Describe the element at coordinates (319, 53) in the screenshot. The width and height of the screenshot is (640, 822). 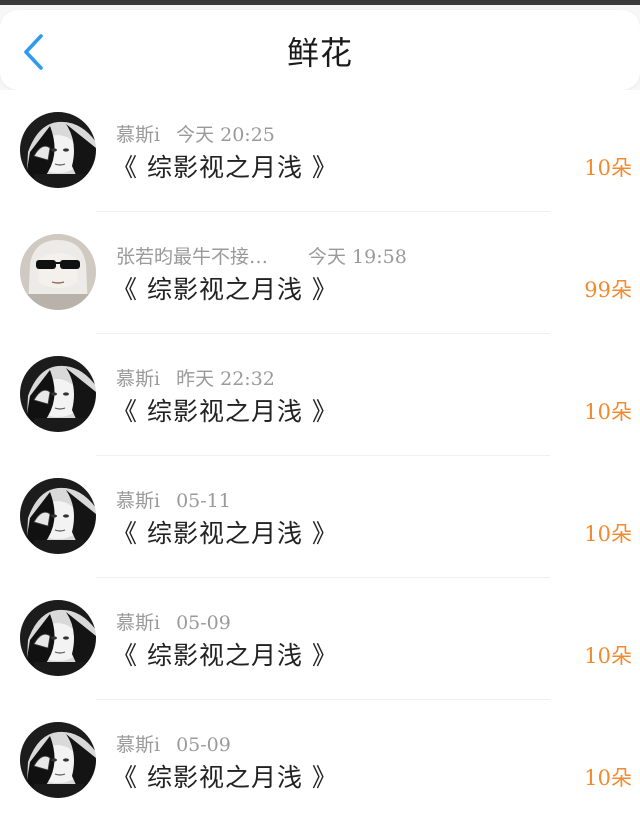
I see `page-title: 鲜花` at that location.